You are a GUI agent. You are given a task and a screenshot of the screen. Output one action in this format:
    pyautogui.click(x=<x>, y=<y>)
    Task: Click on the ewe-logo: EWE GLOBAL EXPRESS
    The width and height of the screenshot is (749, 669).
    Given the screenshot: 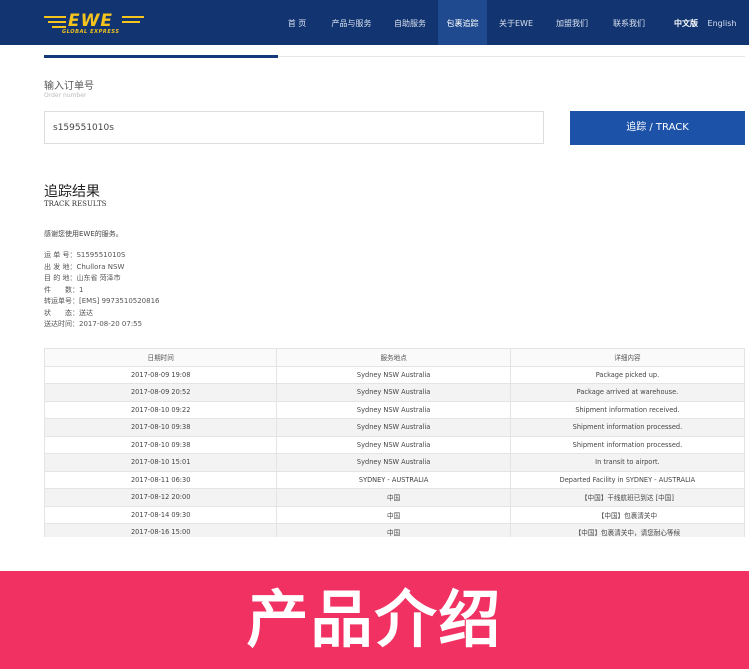 What is the action you would take?
    pyautogui.click(x=95, y=24)
    